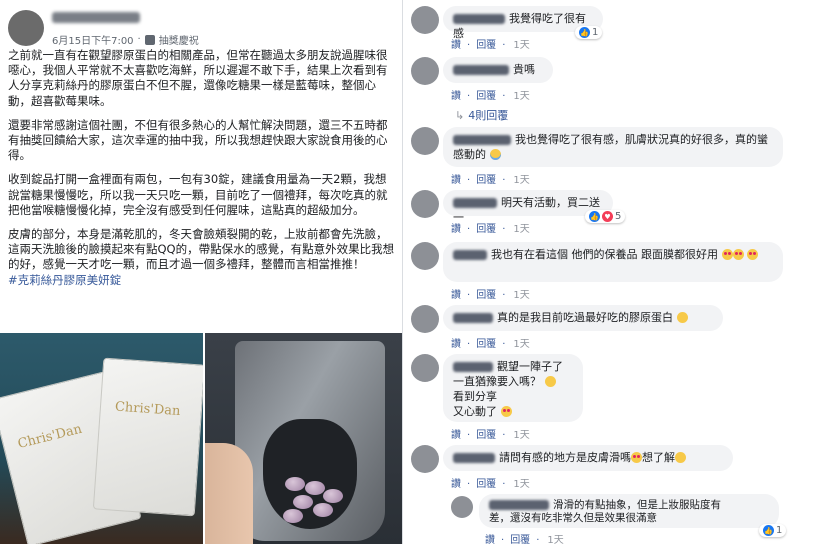 This screenshot has height=546, width=816. What do you see at coordinates (495, 154) in the screenshot?
I see `crying-emoji-icon` at bounding box center [495, 154].